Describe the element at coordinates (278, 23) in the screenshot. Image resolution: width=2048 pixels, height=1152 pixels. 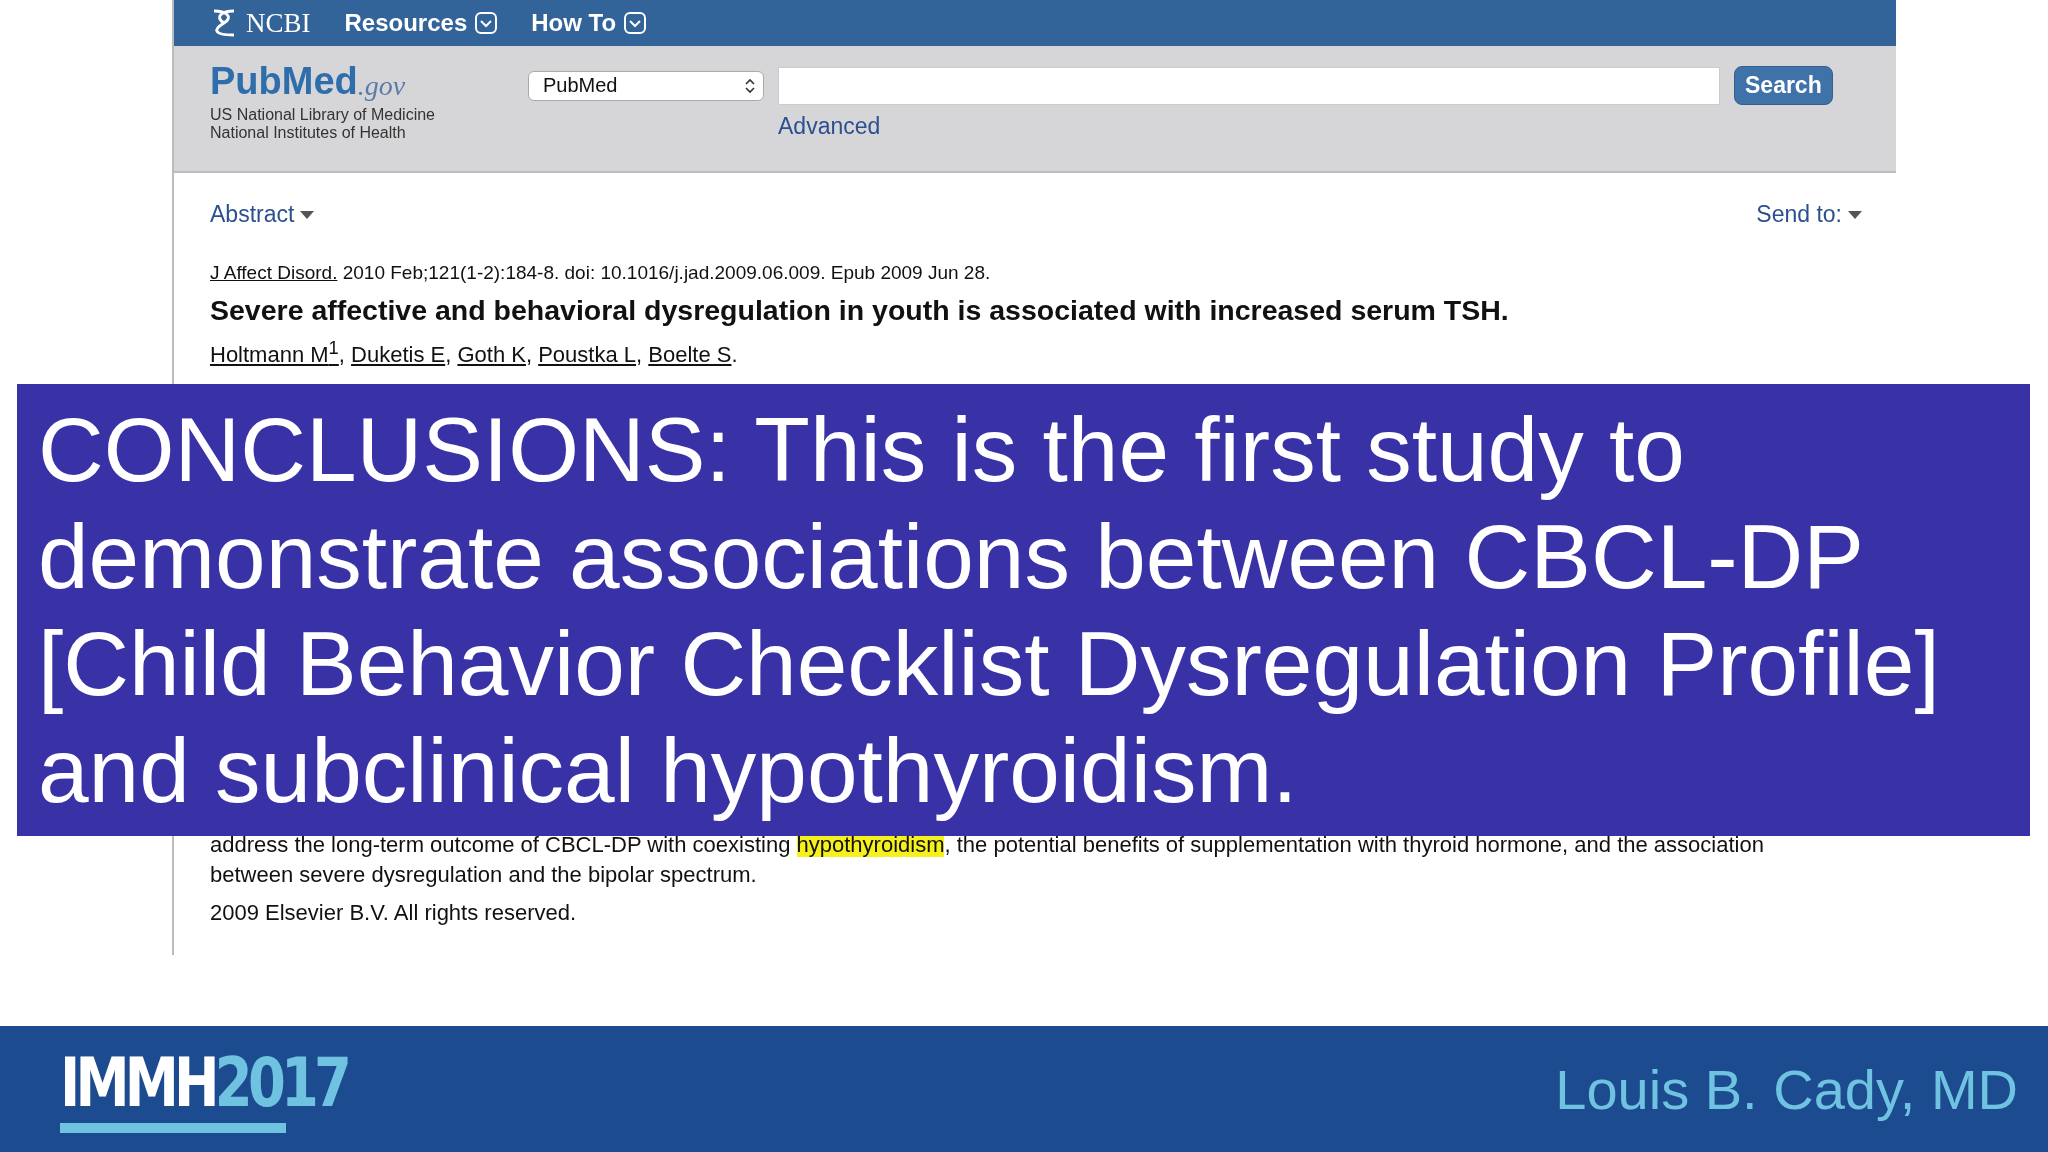
I see `ncbi-logo: NCBI` at that location.